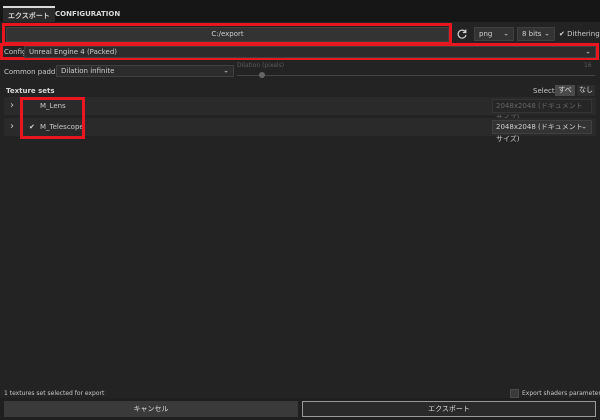 The height and width of the screenshot is (420, 600). I want to click on resolution-dropdown: 2048x2048 (ドキュメント サイズ) ⌄, so click(542, 131).